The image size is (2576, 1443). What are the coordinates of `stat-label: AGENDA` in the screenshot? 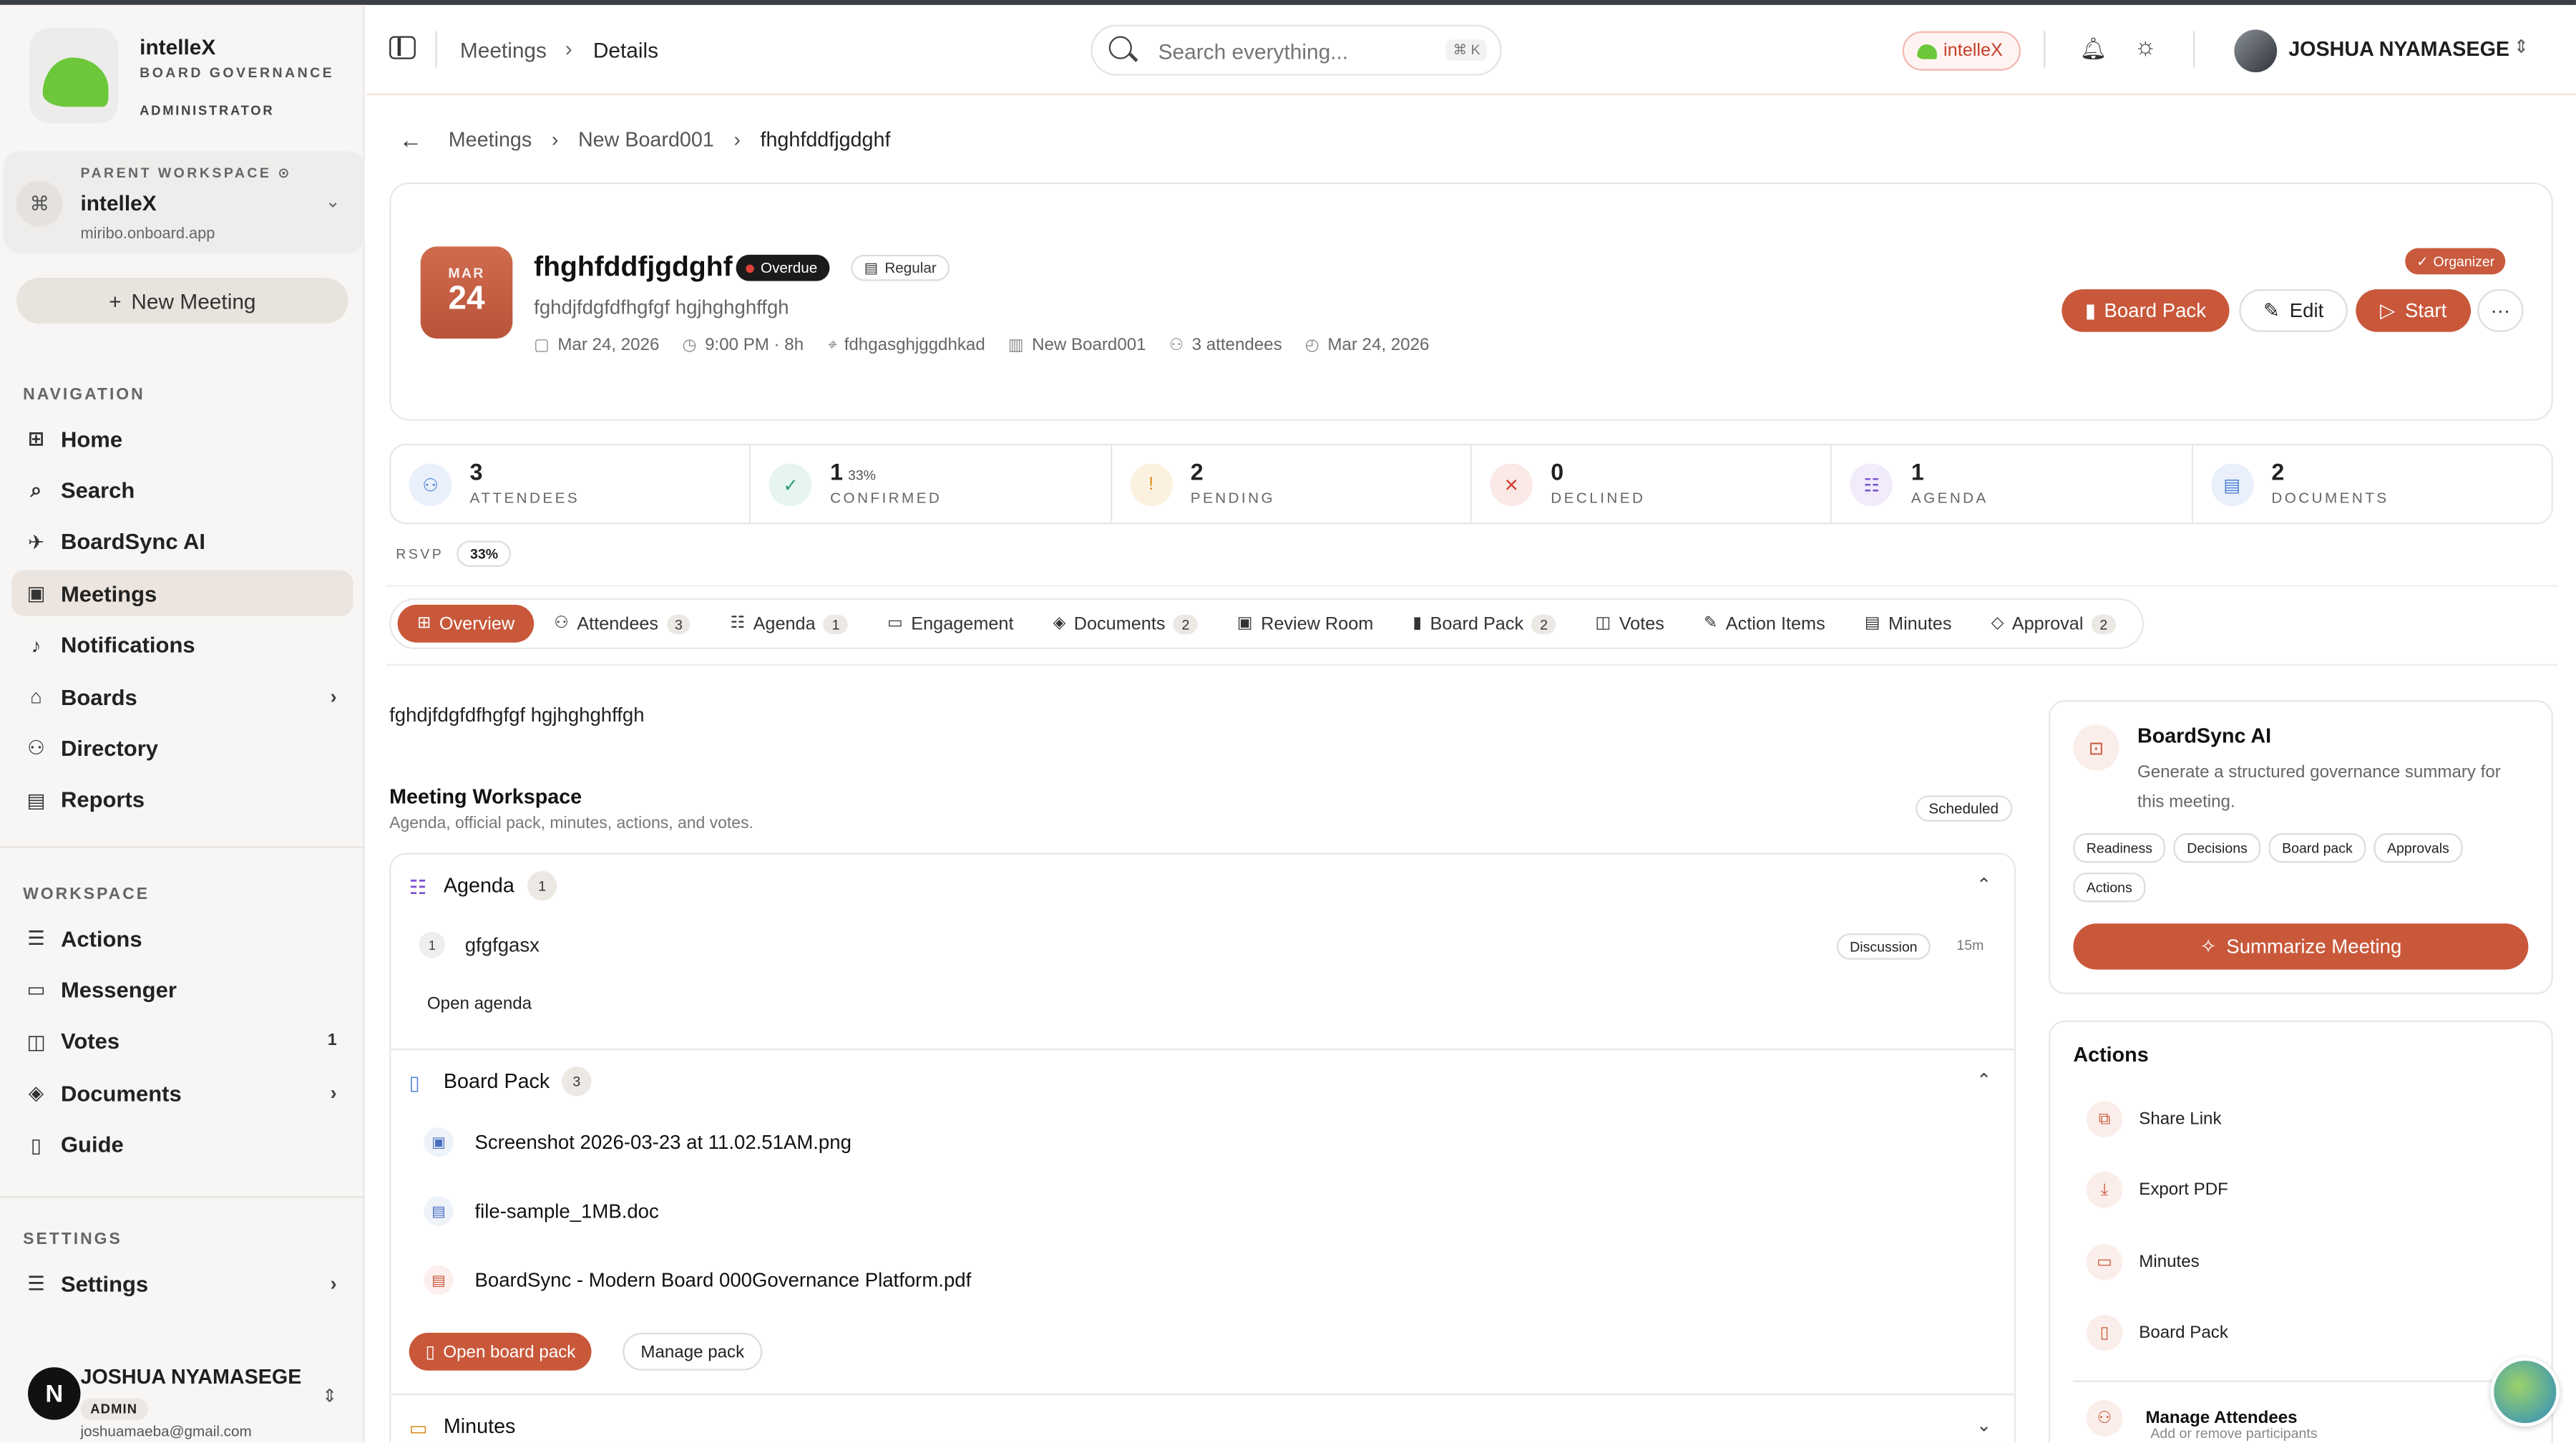 It's located at (1950, 499).